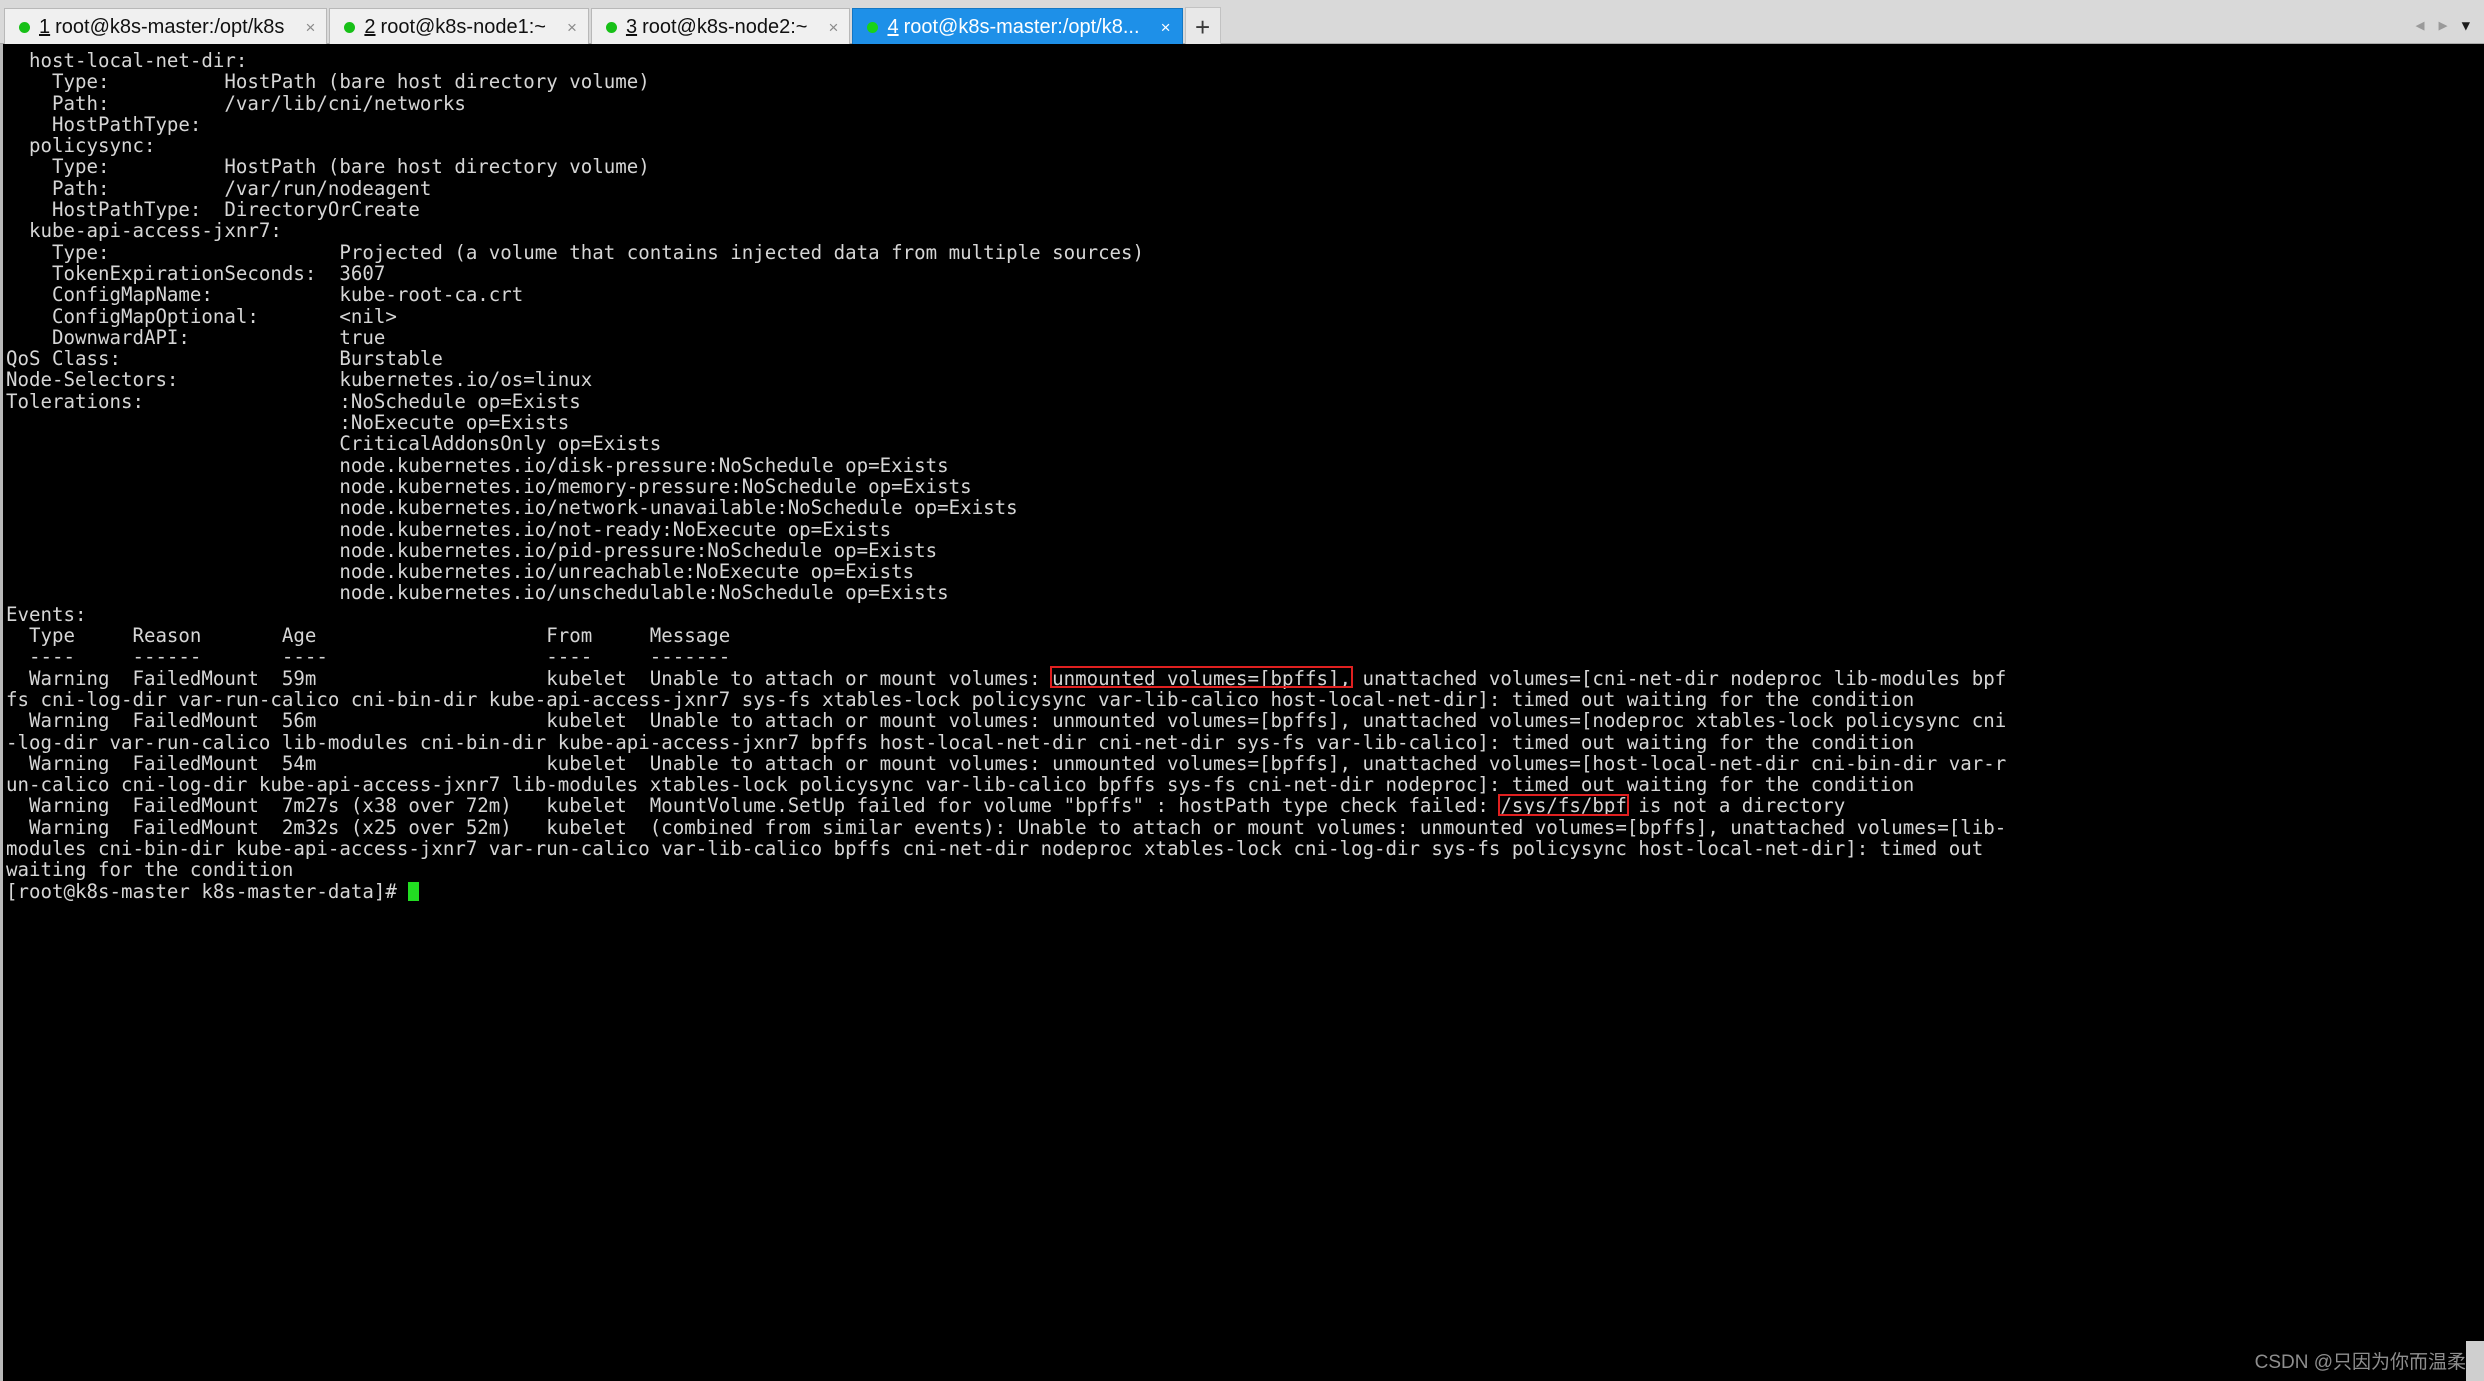  I want to click on tab-list-dropdown-icon: ▼, so click(2466, 26).